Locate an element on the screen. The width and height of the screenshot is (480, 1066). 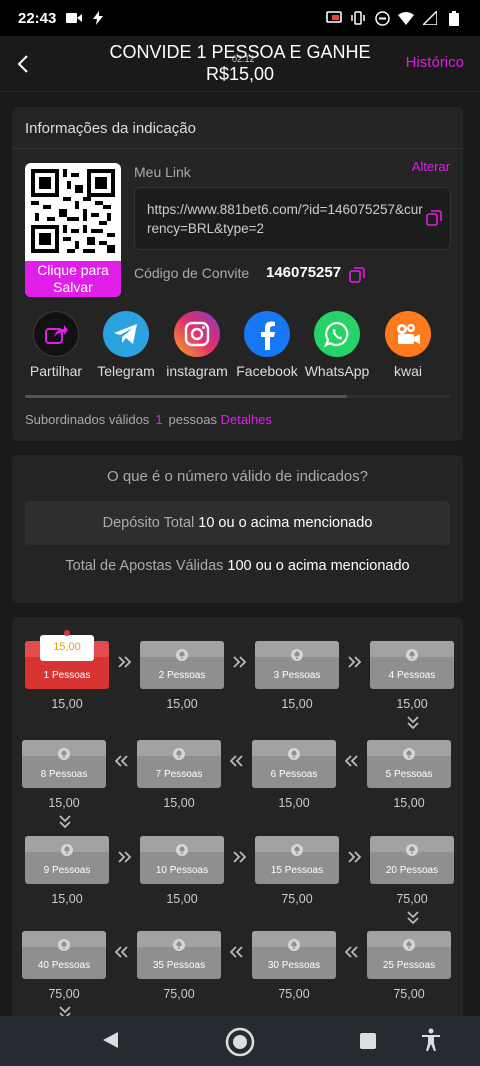
reward-envelope: 10 Pessoas is located at coordinates (182, 860).